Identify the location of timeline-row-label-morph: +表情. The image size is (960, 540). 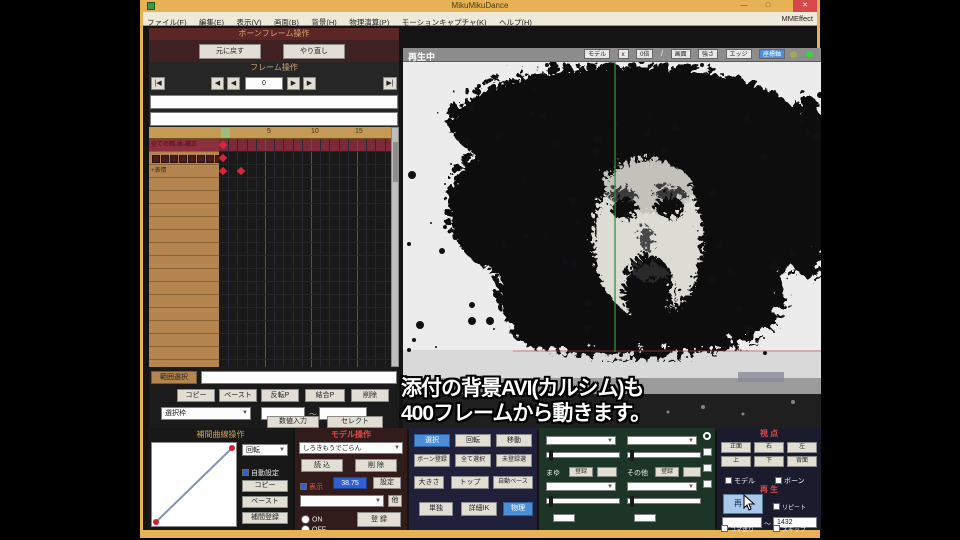
(184, 171).